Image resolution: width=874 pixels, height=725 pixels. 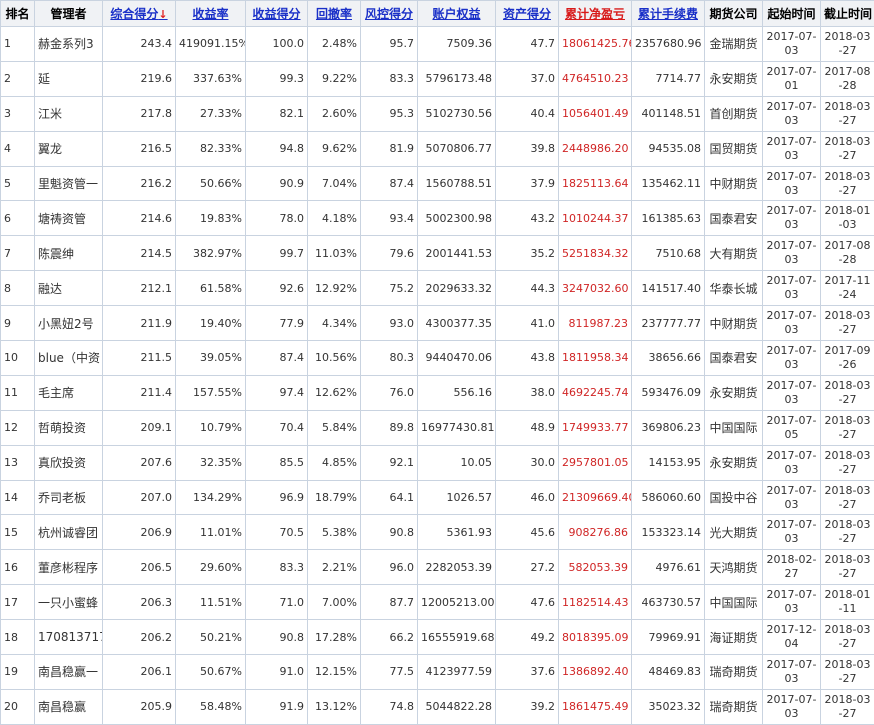 What do you see at coordinates (162, 14) in the screenshot?
I see `sort-desc-icon: ↓` at bounding box center [162, 14].